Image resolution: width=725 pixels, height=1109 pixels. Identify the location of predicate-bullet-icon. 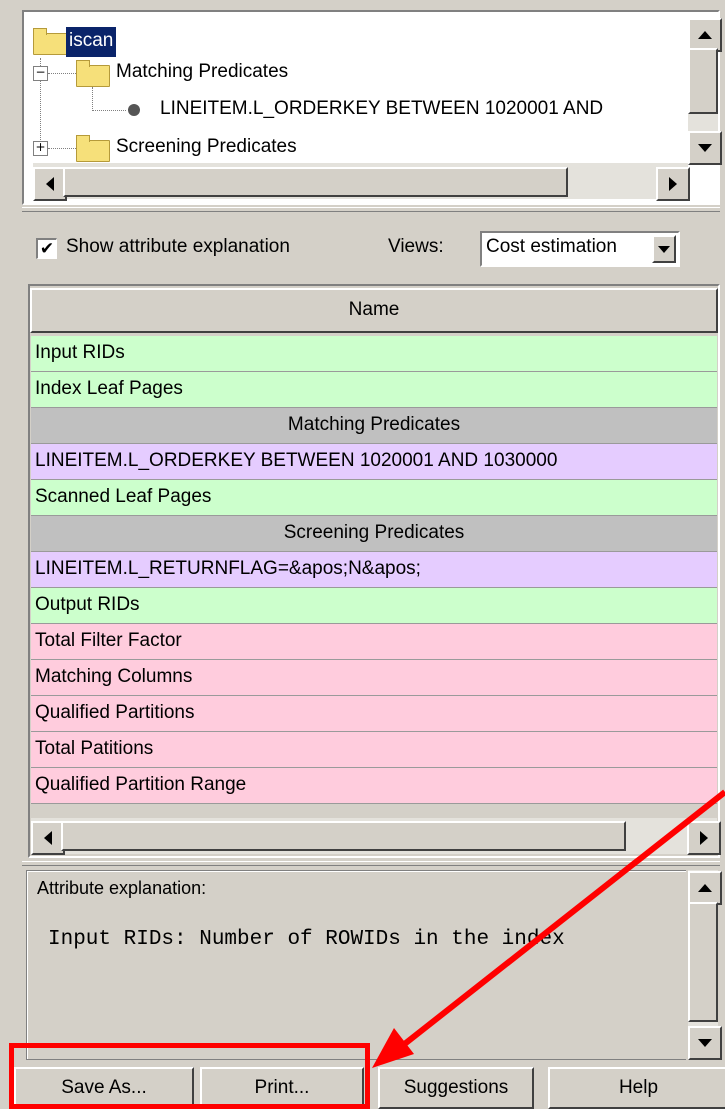
(134, 110).